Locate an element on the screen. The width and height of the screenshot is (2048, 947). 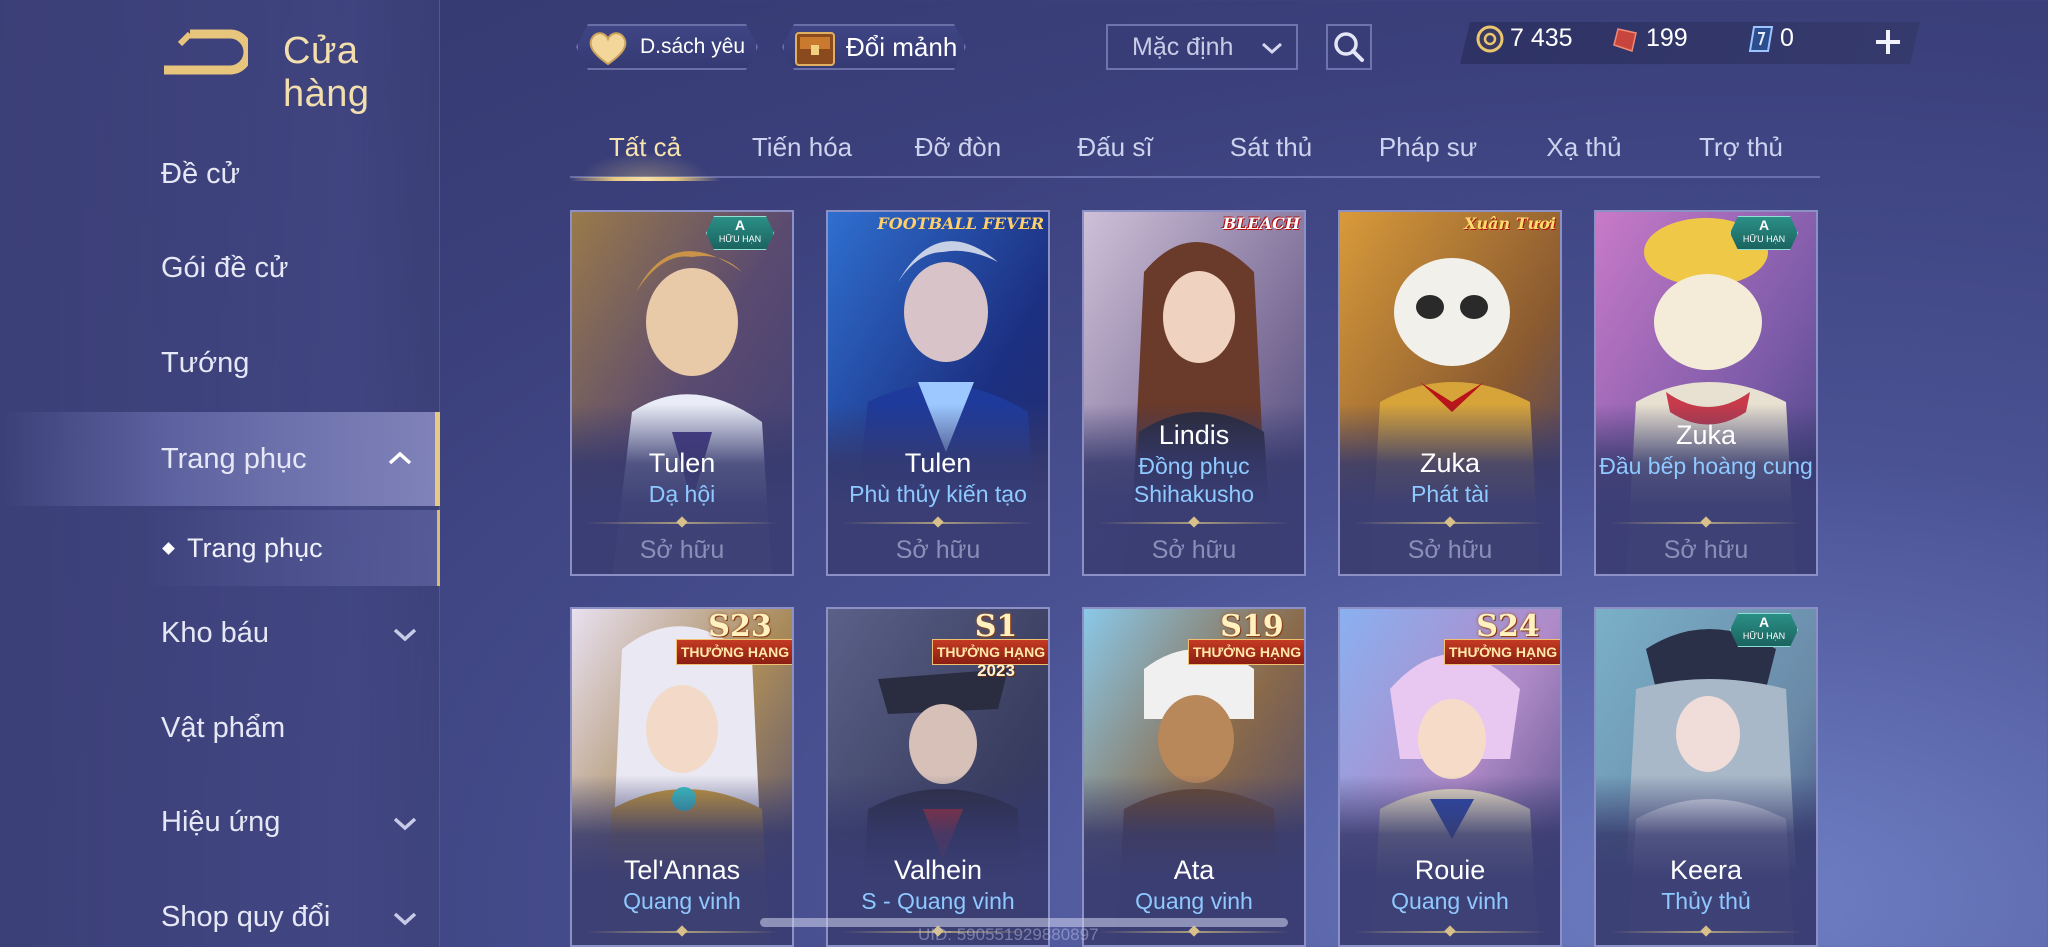
gold-amount: 7 435 is located at coordinates (1541, 38).